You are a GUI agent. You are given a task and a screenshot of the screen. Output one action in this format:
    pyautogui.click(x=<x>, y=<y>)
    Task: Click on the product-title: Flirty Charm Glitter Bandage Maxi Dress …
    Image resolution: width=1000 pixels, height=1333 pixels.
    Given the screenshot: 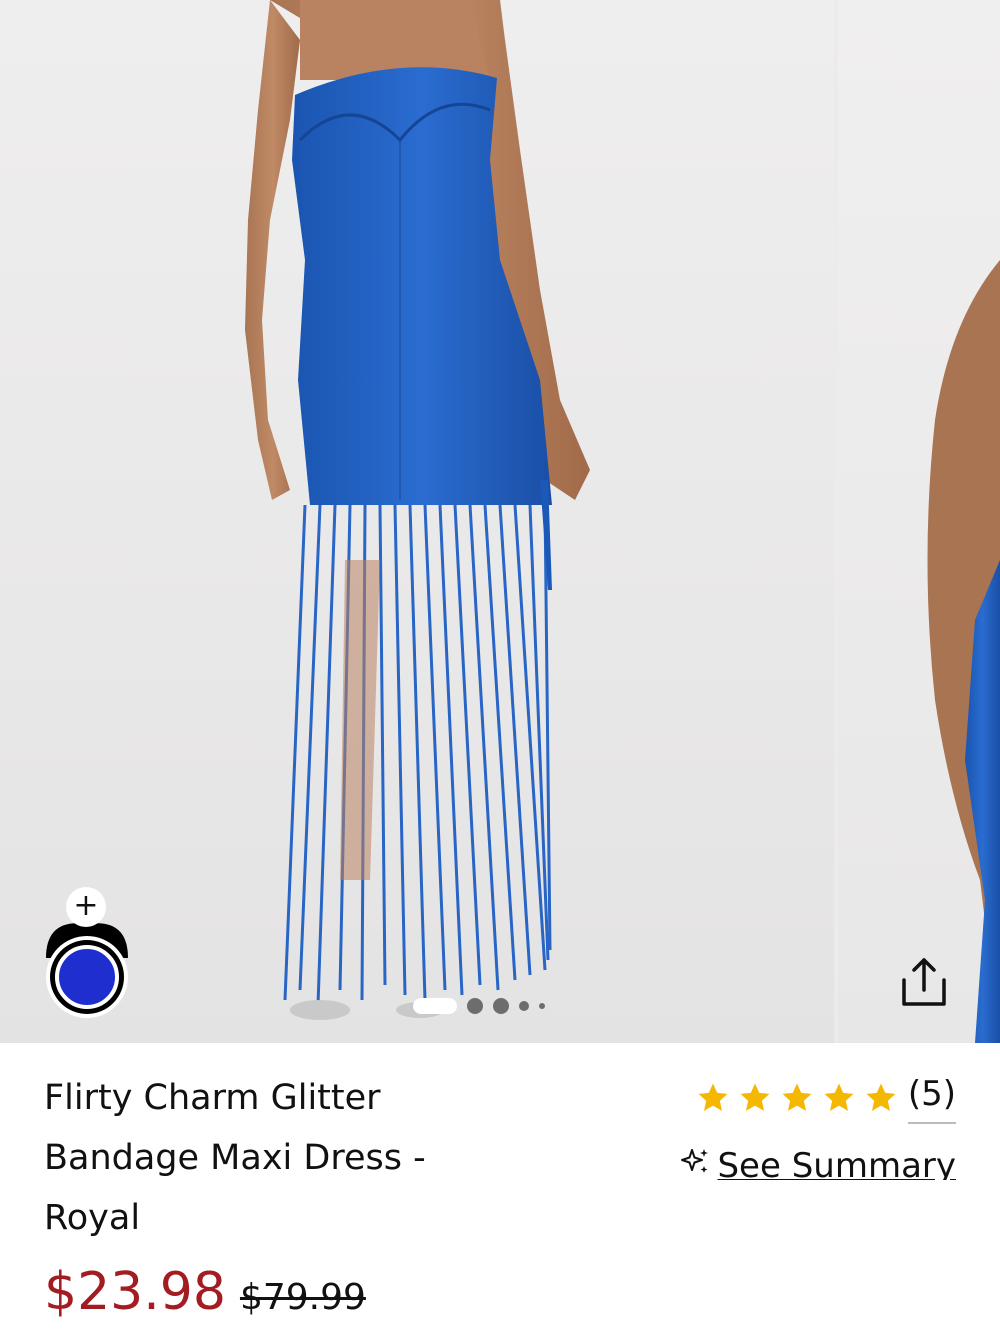 What is the action you would take?
    pyautogui.click(x=235, y=1158)
    